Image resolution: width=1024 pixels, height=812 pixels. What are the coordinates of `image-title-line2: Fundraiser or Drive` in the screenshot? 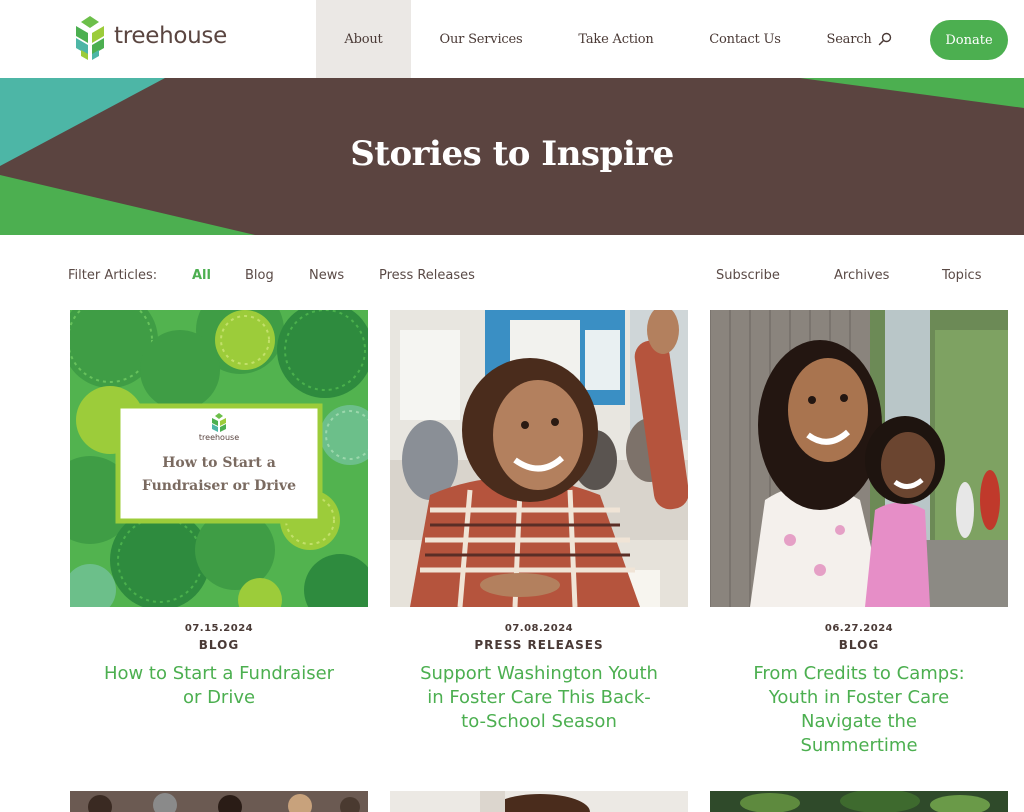 It's located at (219, 486).